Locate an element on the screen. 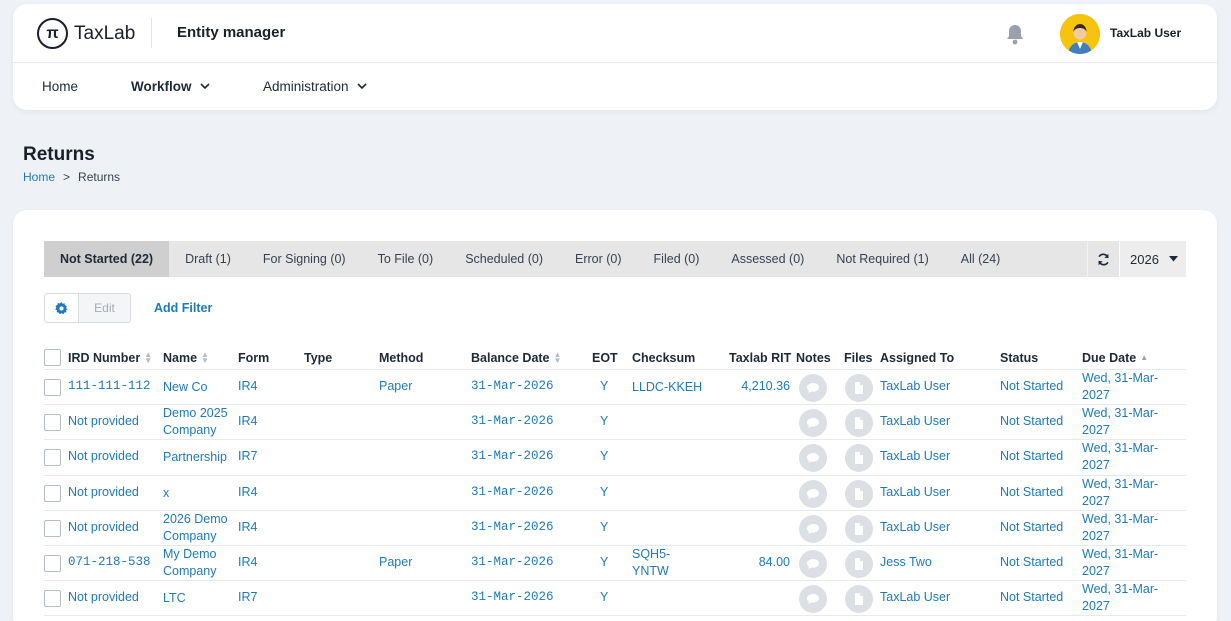  entity-name: My Demo Company is located at coordinates (190, 563).